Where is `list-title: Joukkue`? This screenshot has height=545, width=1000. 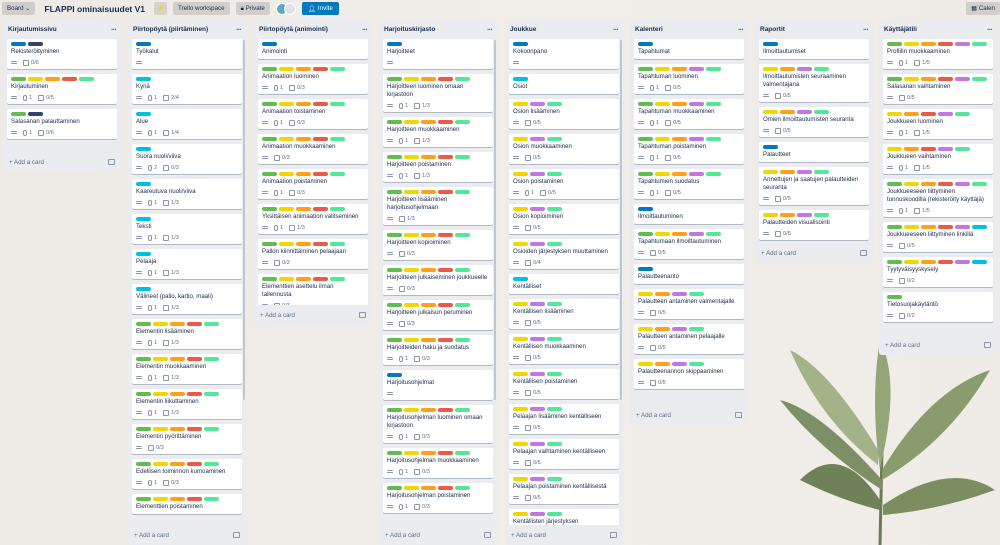 list-title: Joukkue is located at coordinates (523, 29).